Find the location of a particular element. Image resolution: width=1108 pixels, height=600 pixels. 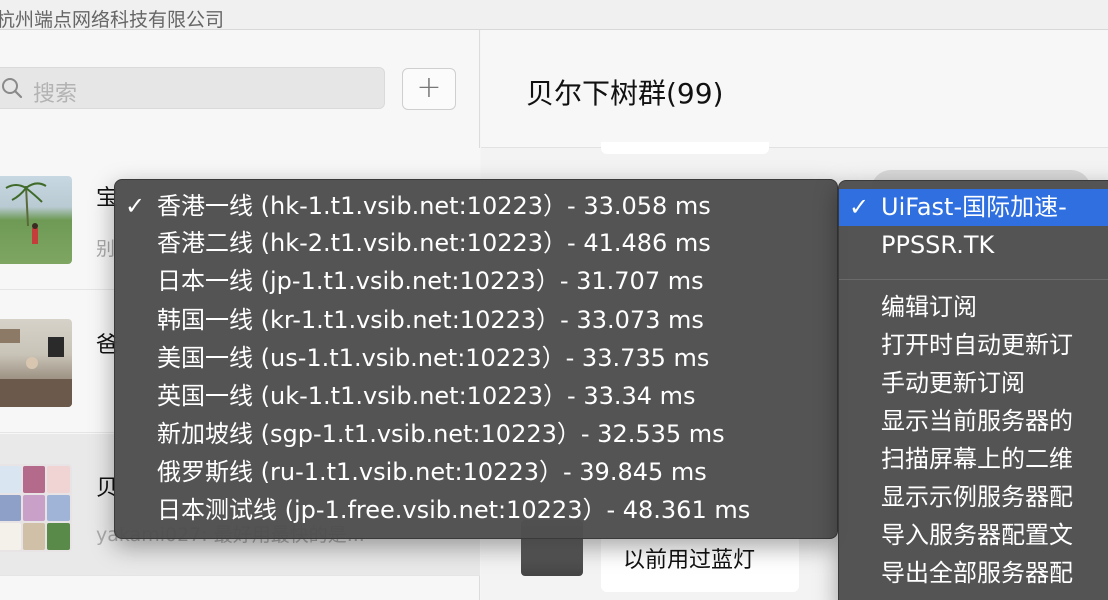

add-chat-button: + is located at coordinates (429, 89).